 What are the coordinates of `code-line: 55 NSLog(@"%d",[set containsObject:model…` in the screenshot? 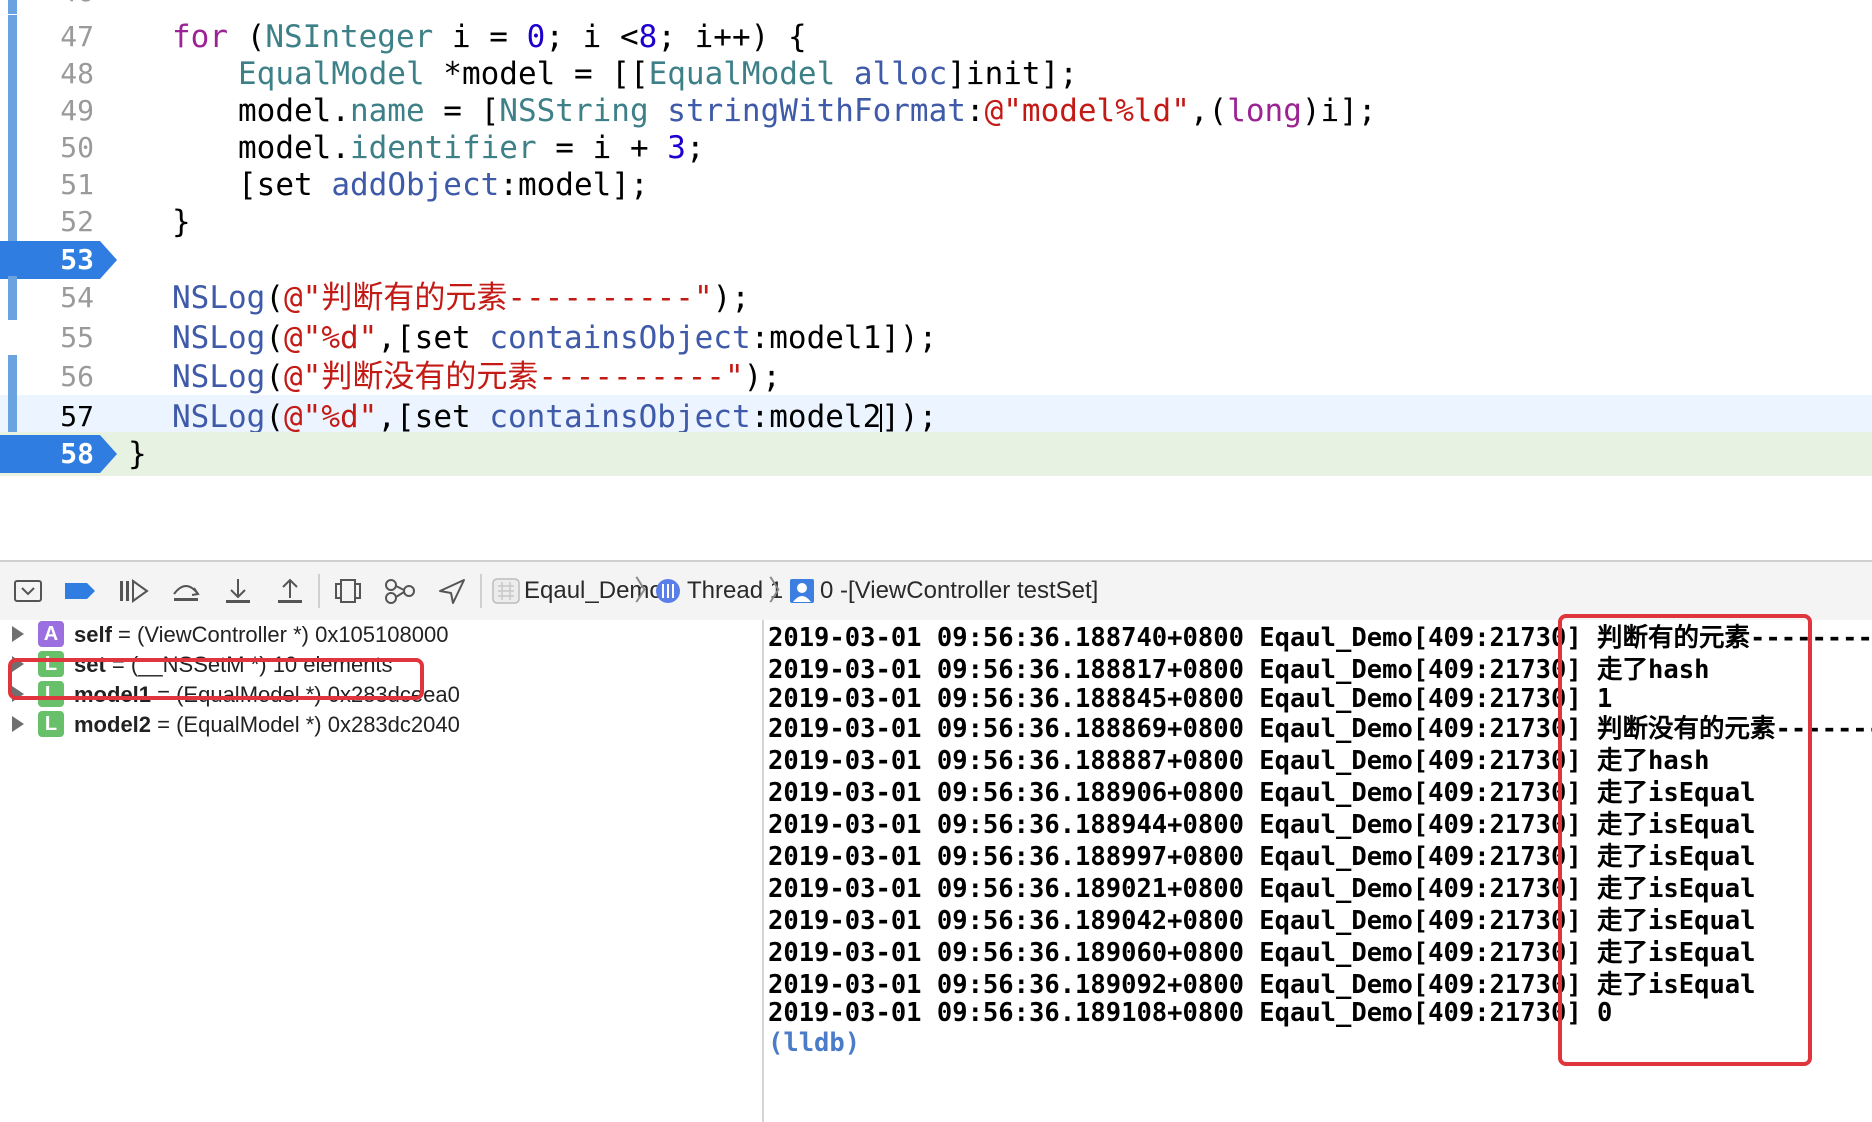 It's located at (936, 338).